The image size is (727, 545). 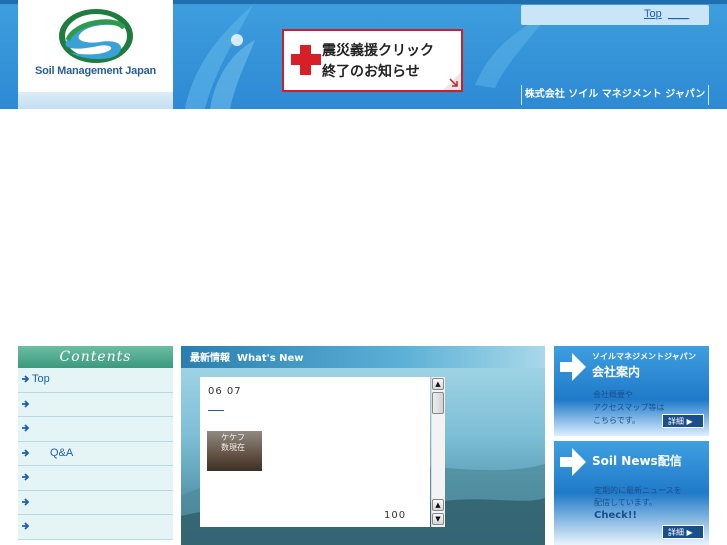 I want to click on banner-line2: 終了のお知らせ, so click(x=371, y=72).